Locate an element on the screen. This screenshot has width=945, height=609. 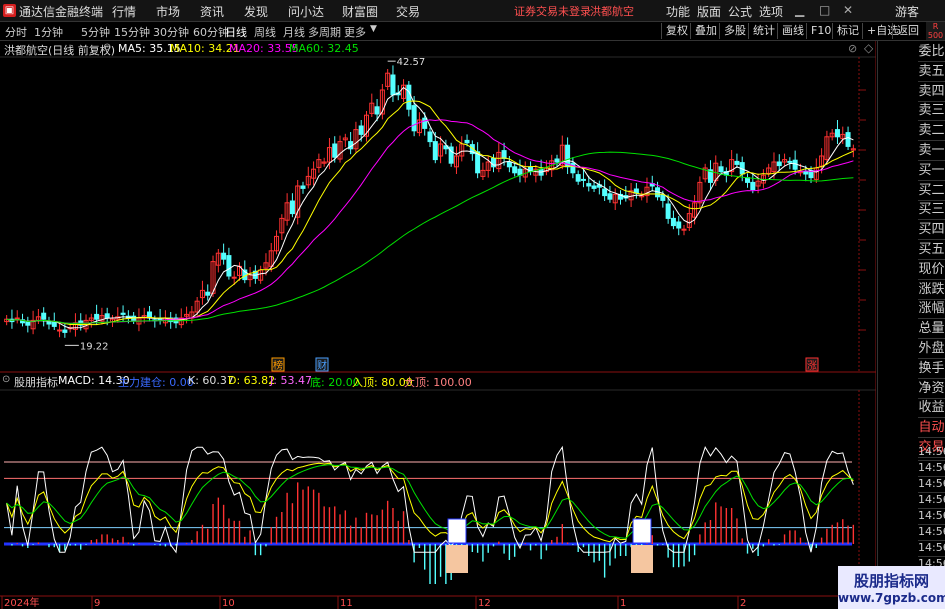
tab-period-monthly: 月线 is located at coordinates (294, 32).